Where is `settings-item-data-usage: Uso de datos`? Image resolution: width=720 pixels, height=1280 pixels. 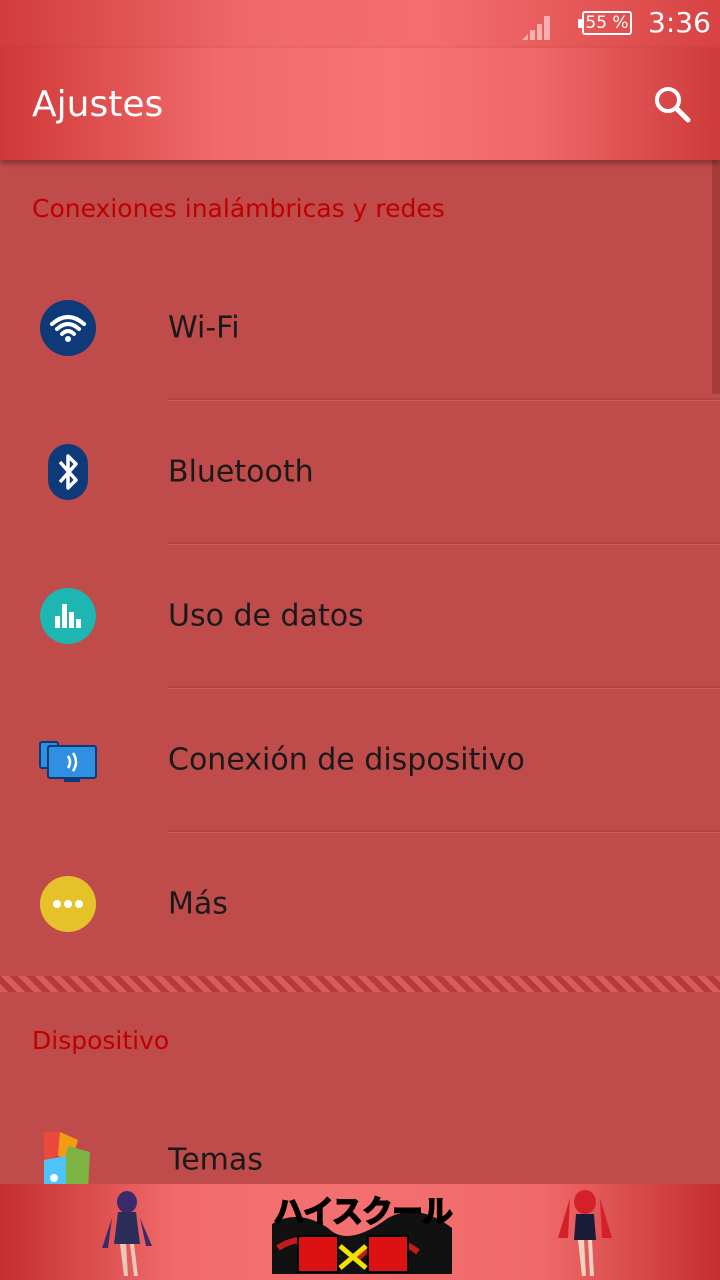
settings-item-data-usage: Uso de datos is located at coordinates (360, 616).